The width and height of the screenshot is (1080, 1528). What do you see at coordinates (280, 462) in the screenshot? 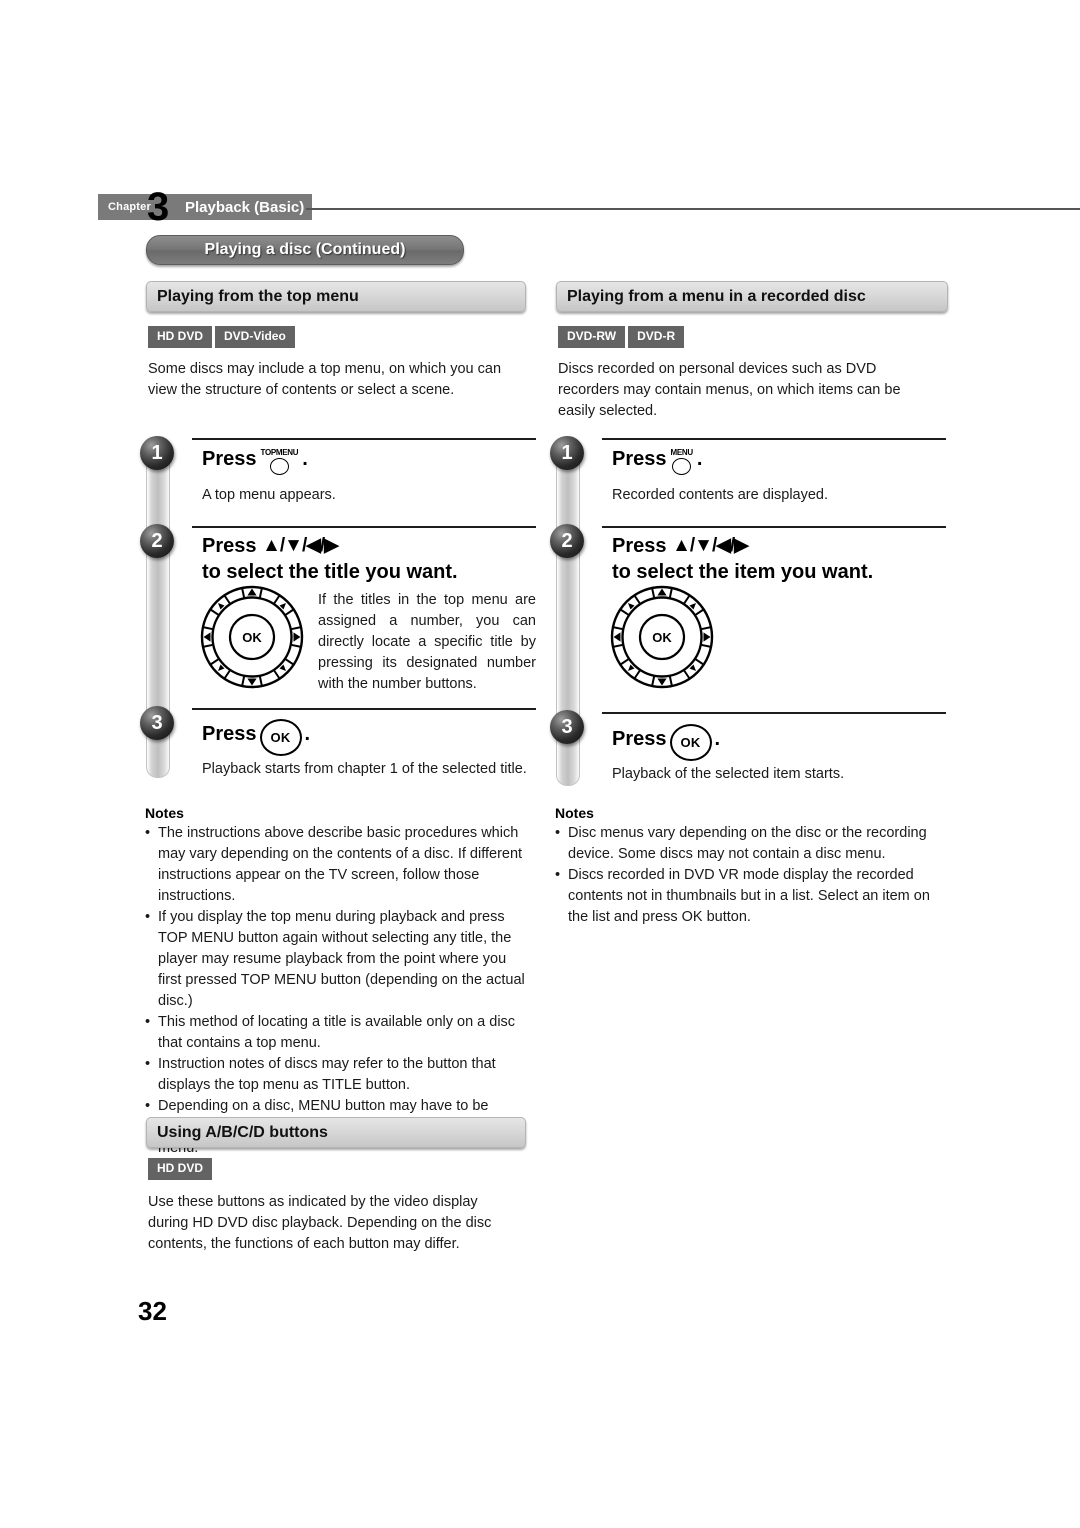
I see `topmenu-button-icon: TOPMENU` at bounding box center [280, 462].